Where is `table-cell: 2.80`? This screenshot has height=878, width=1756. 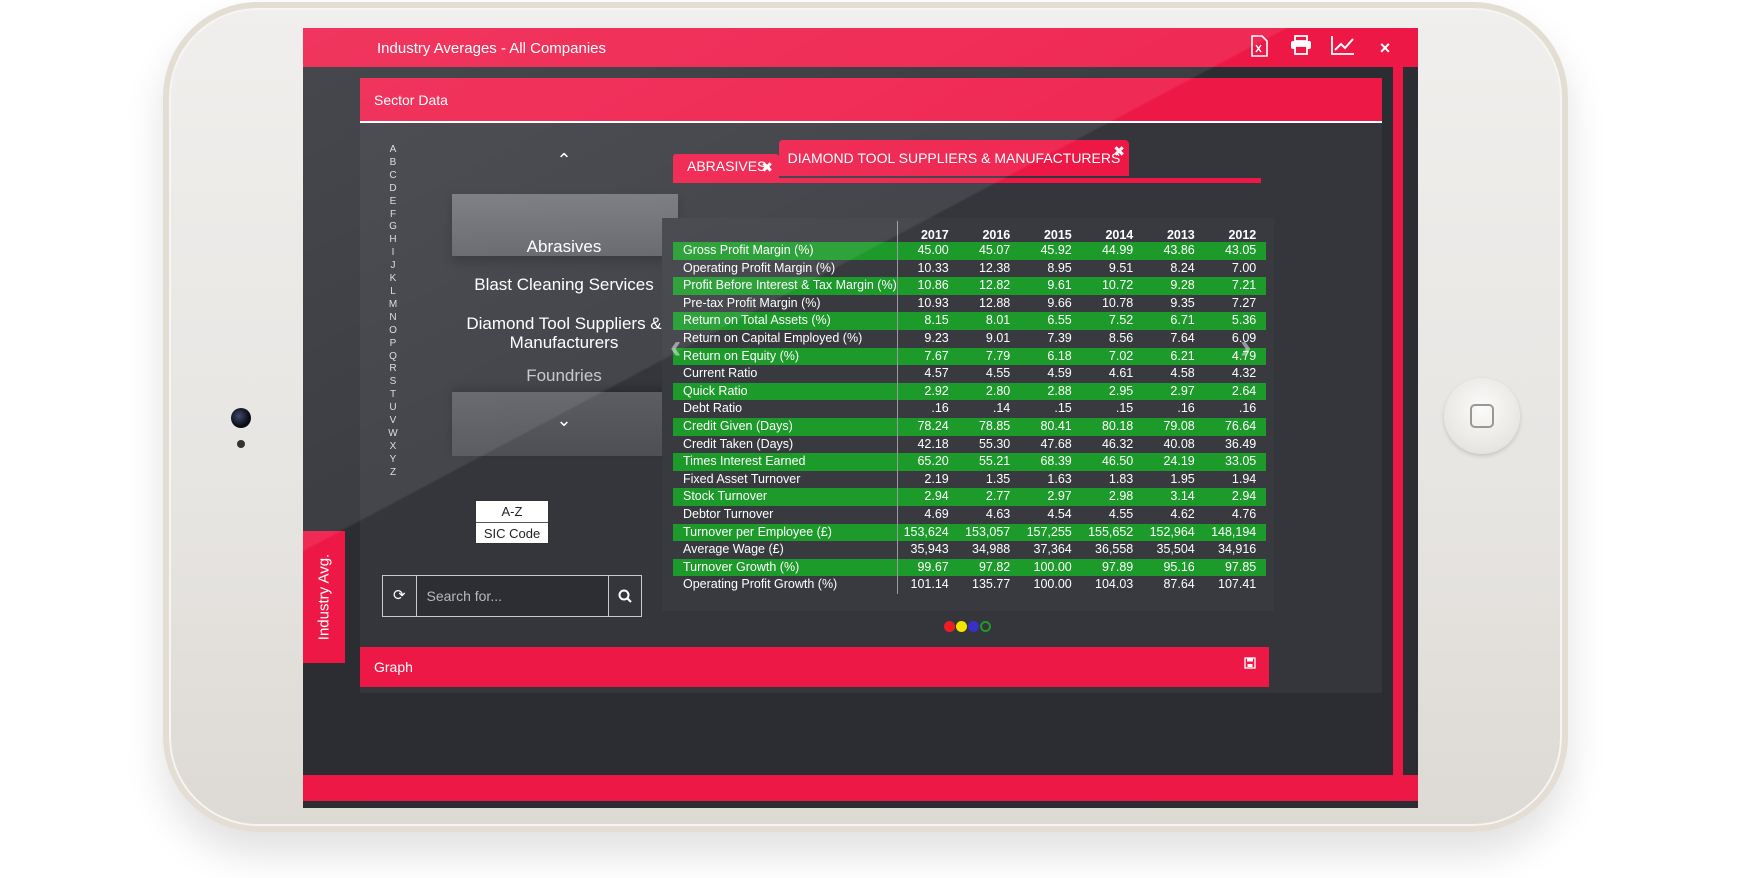
table-cell: 2.80 is located at coordinates (989, 391).